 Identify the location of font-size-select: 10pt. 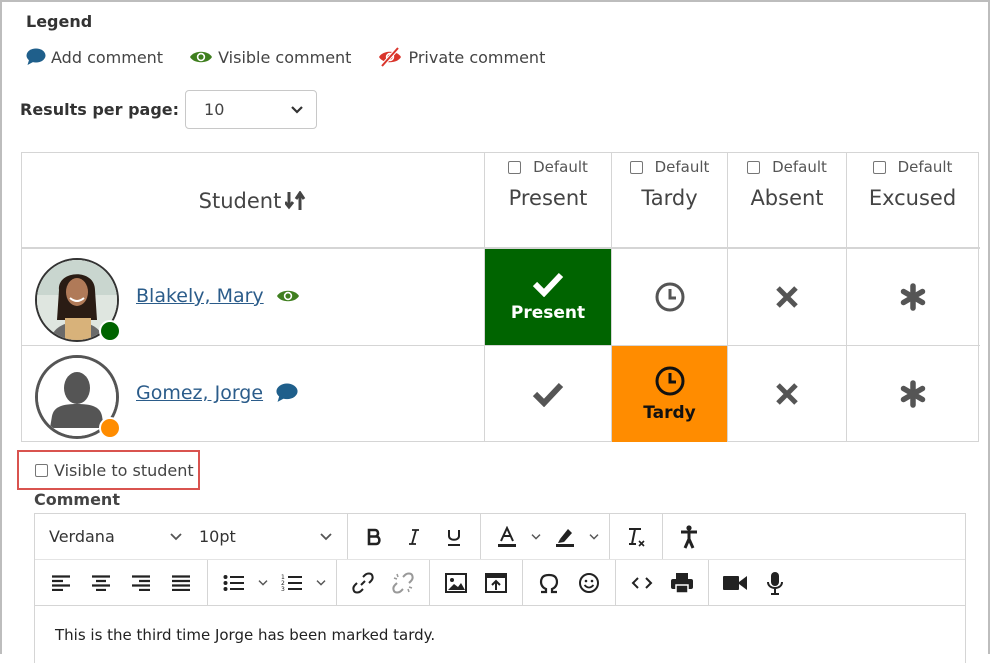
(266, 536).